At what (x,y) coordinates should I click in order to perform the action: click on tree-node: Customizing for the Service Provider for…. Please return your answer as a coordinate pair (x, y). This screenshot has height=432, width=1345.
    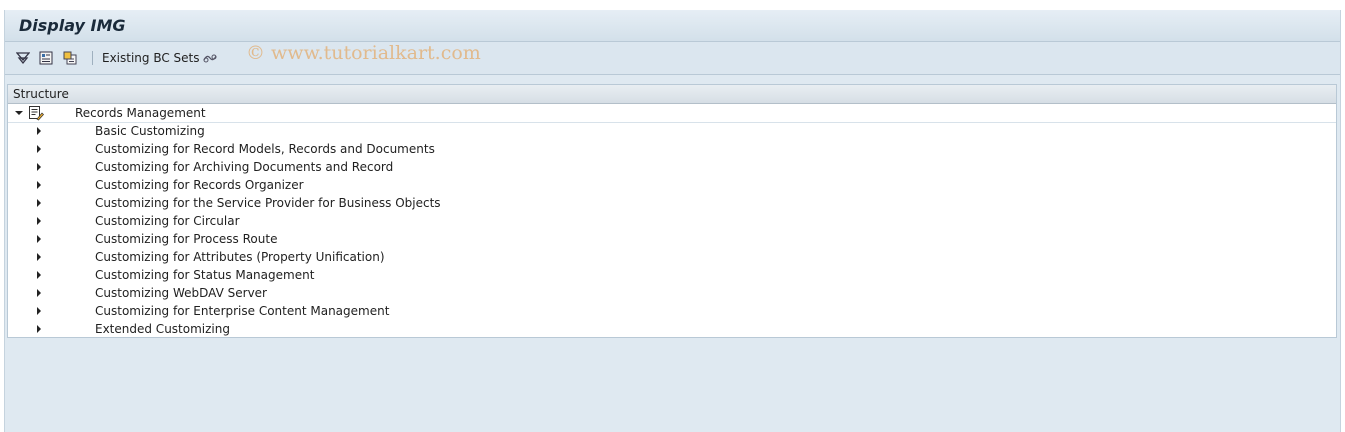
    Looking at the image, I should click on (672, 203).